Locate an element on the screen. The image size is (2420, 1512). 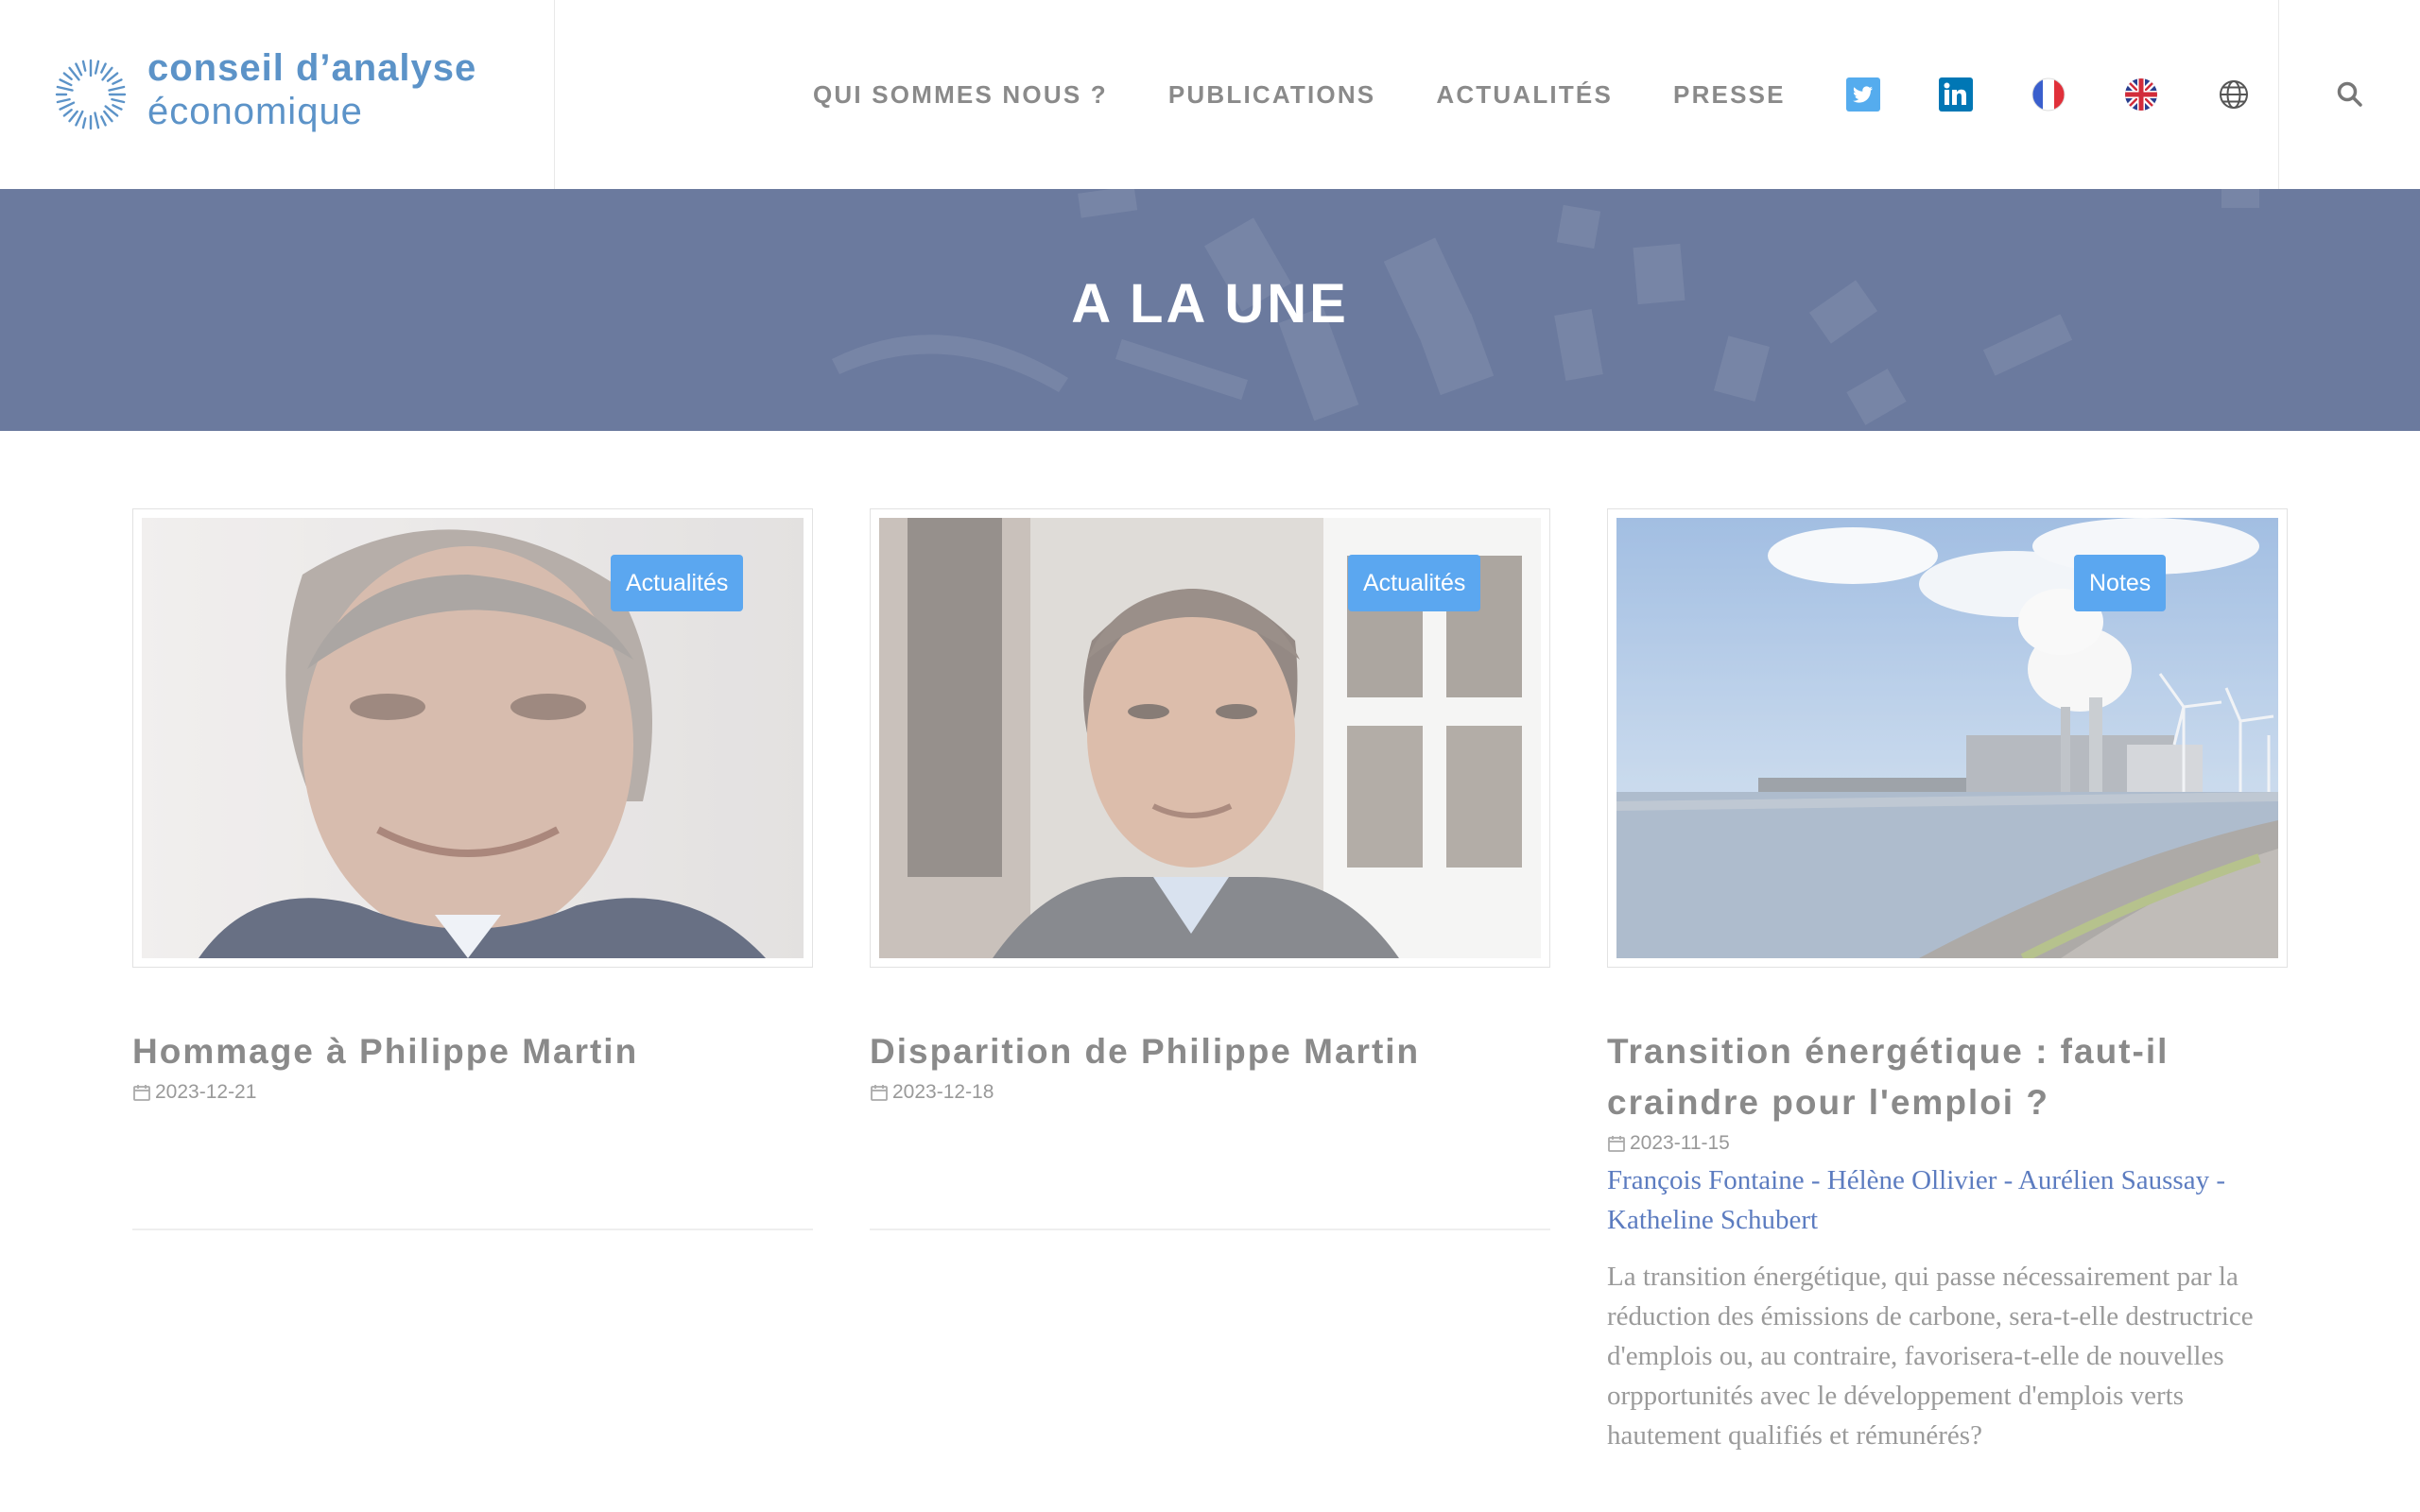
card-title-line: craindre pour l'emploi ? is located at coordinates (1828, 1102).